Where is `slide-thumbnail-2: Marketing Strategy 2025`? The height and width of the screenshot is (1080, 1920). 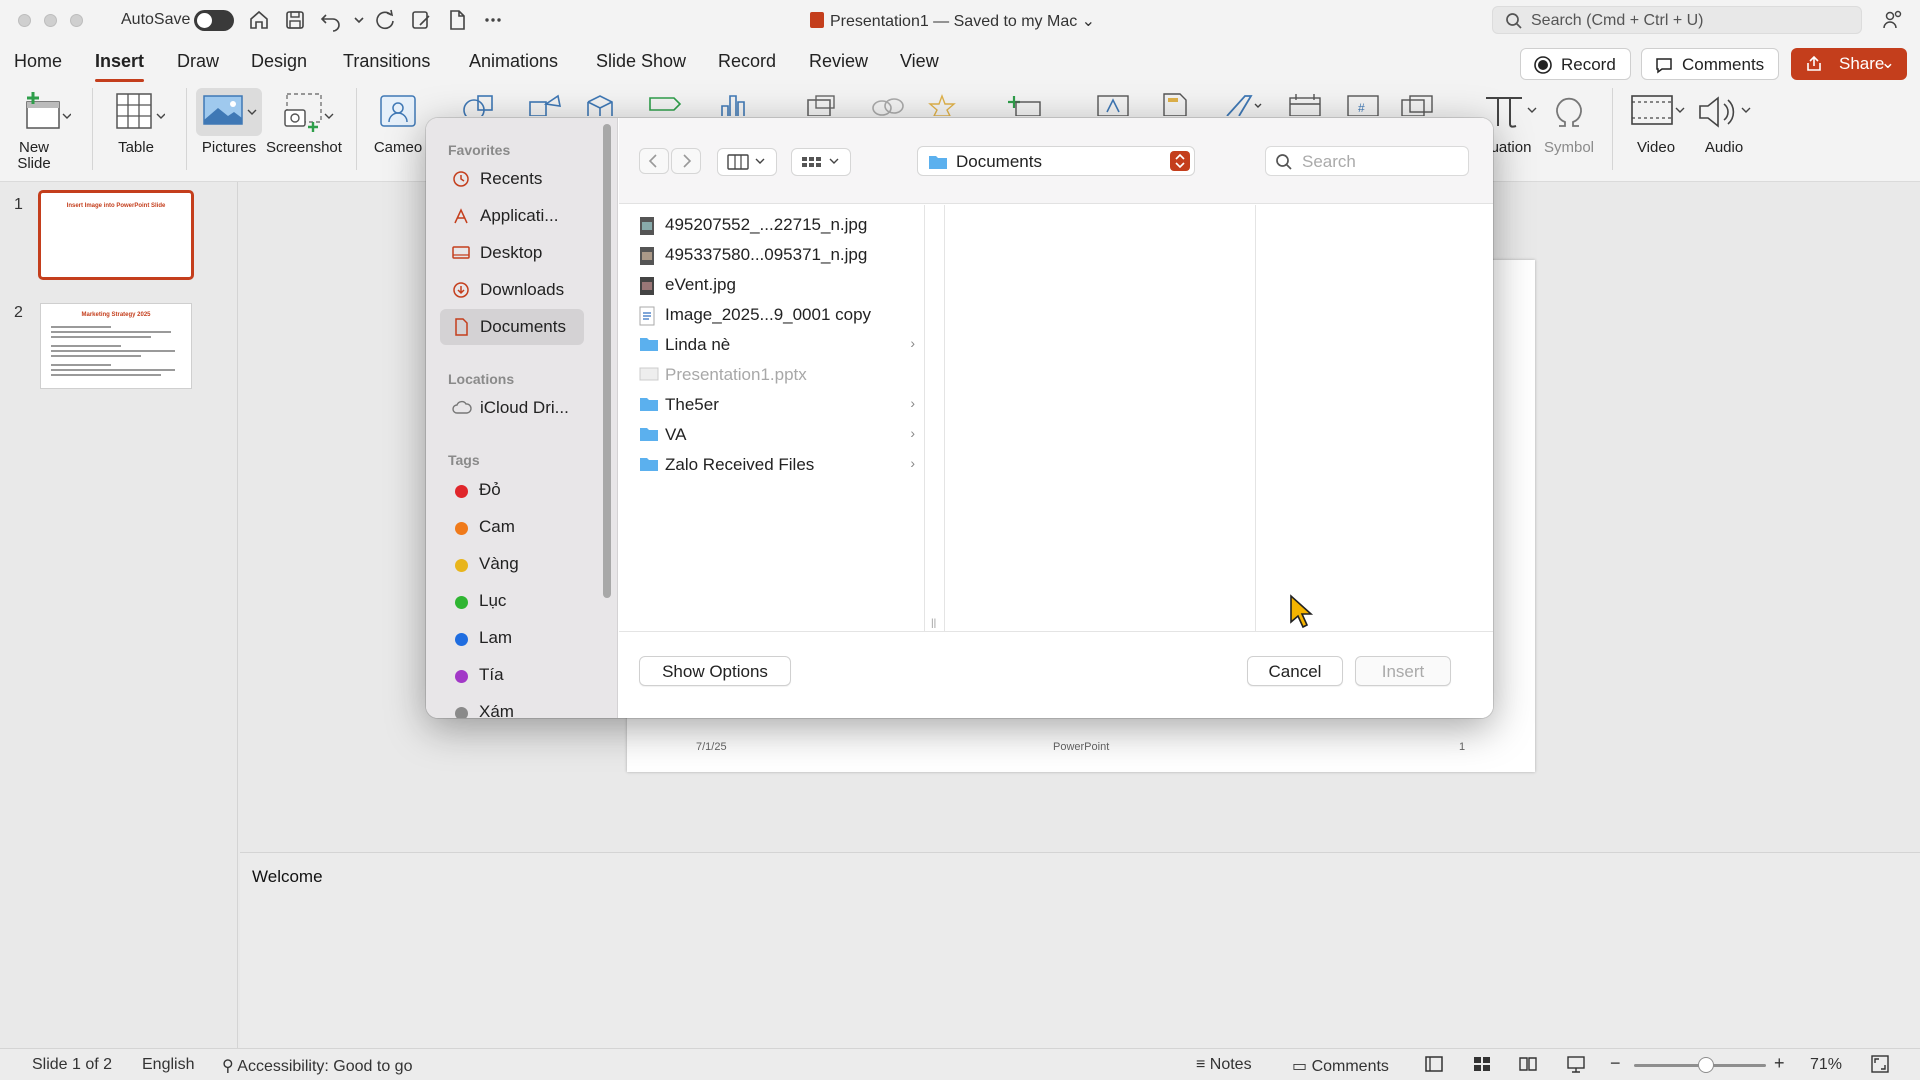
slide-thumbnail-2: Marketing Strategy 2025 is located at coordinates (116, 346).